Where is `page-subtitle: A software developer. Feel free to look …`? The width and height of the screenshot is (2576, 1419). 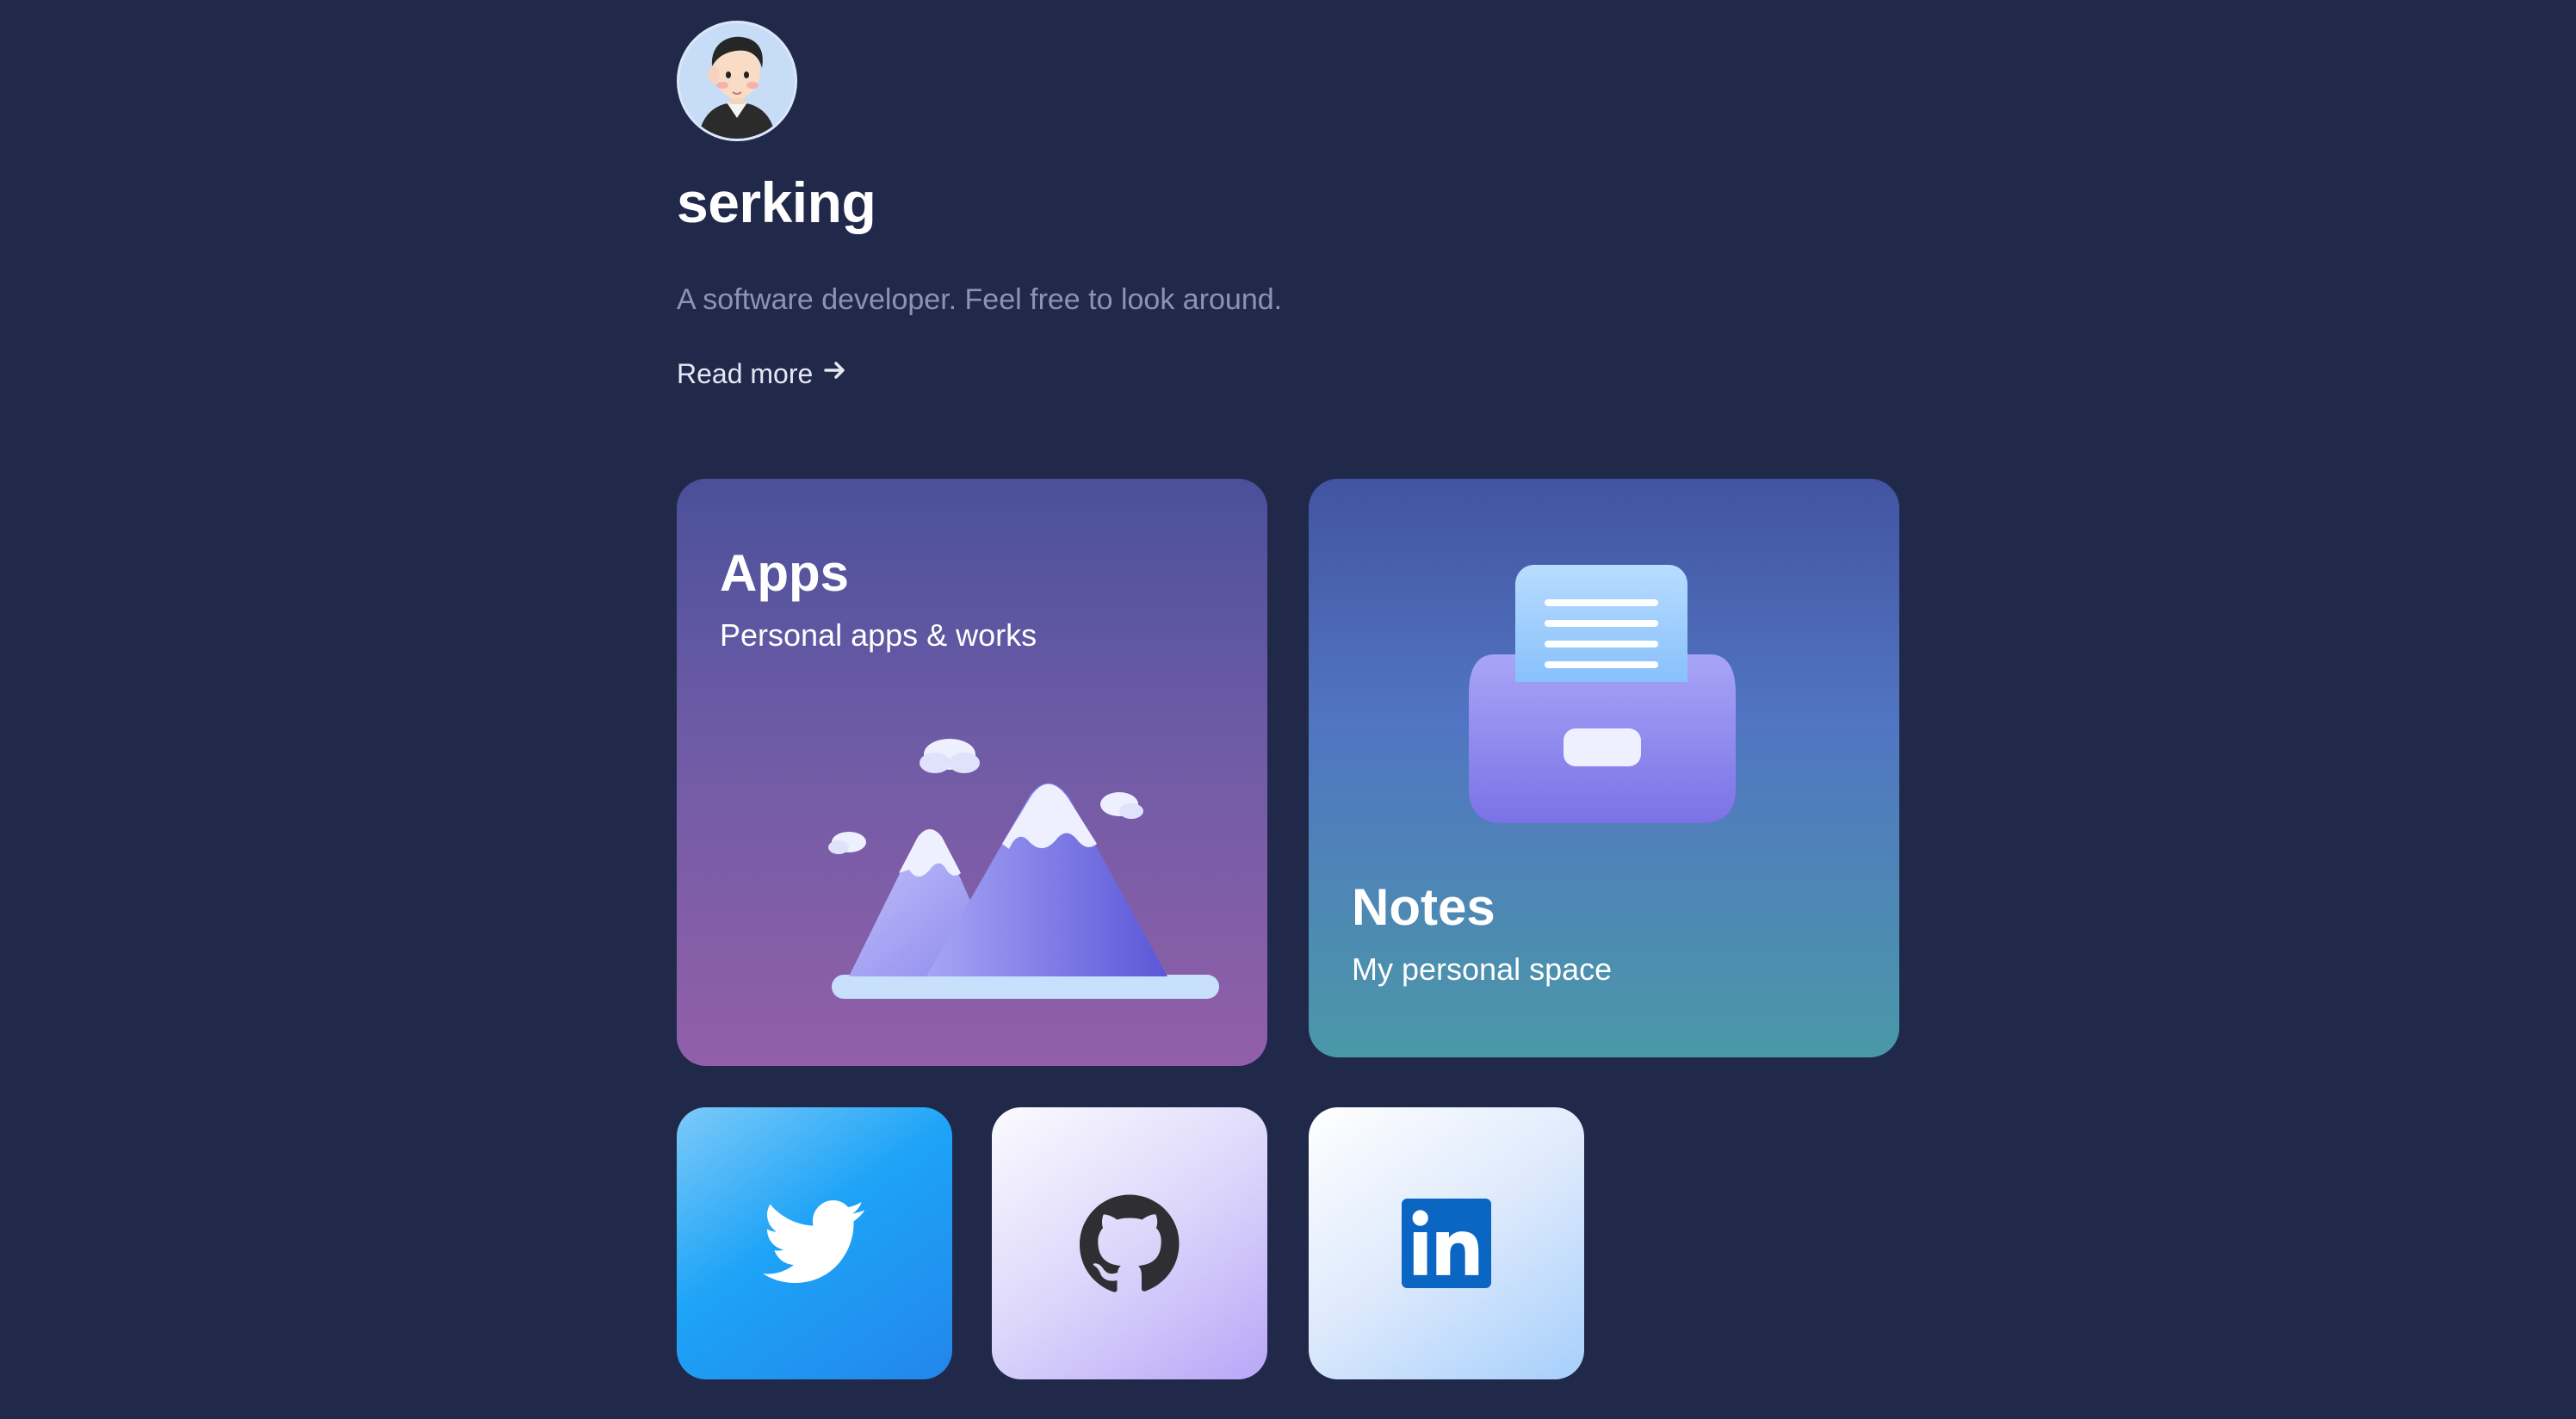
page-subtitle: A software developer. Feel free to look … is located at coordinates (980, 299).